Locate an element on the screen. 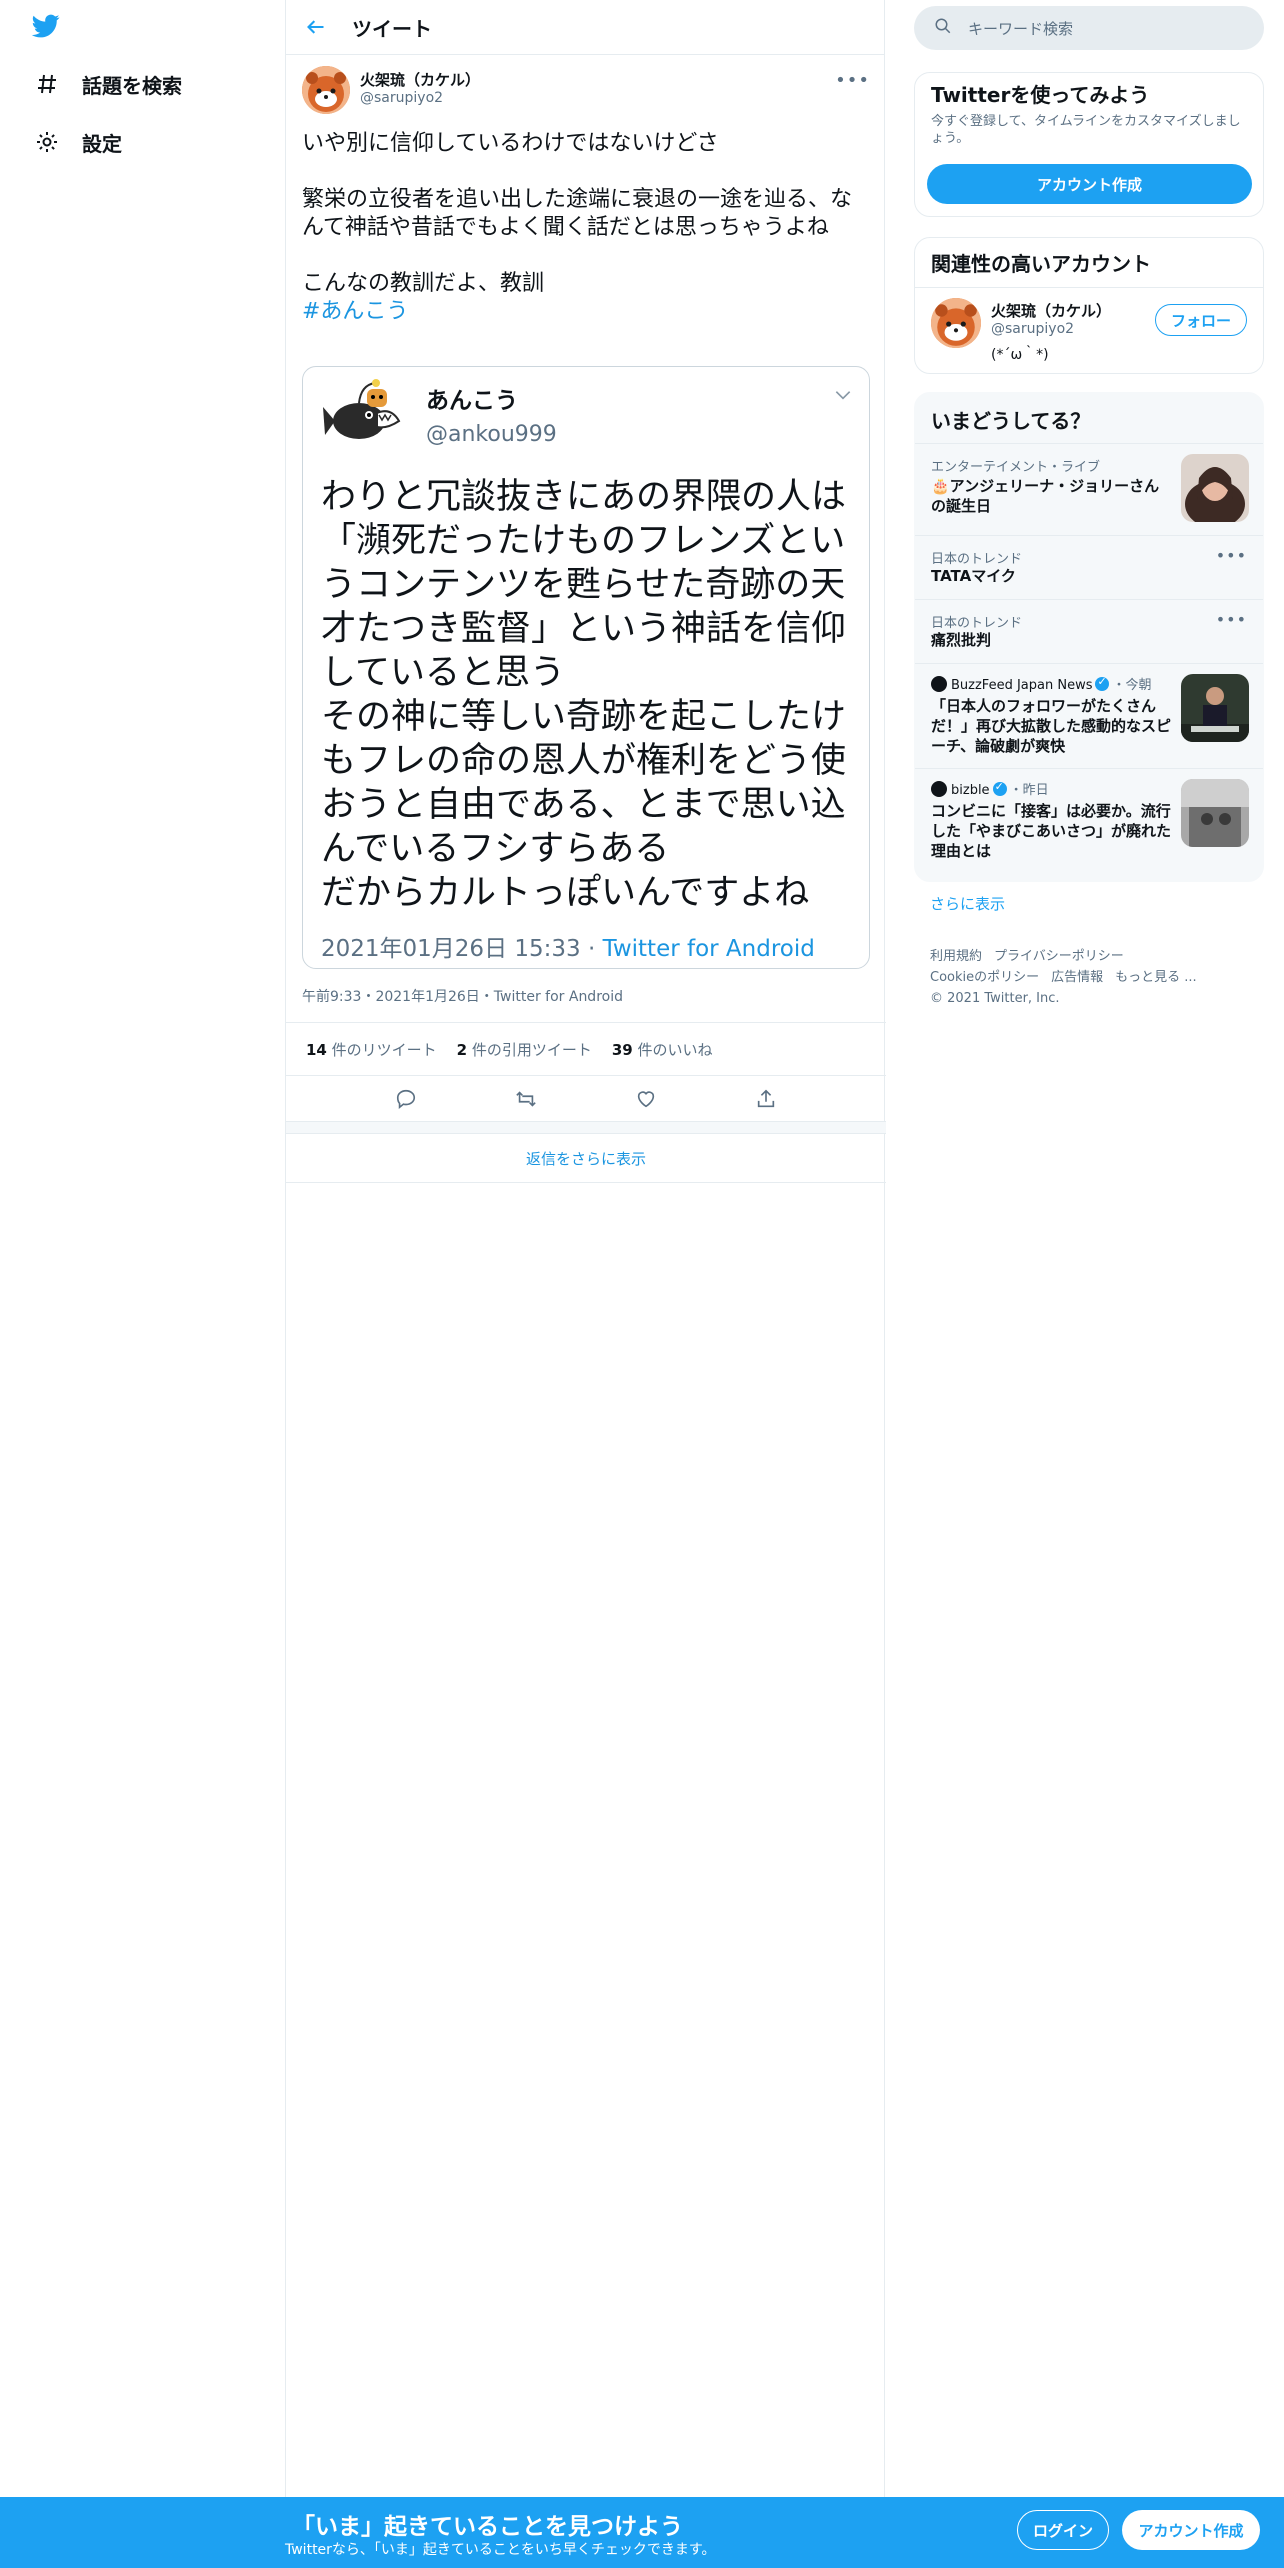 The image size is (1284, 2568). footer-link: Cookieのポリシー is located at coordinates (984, 977).